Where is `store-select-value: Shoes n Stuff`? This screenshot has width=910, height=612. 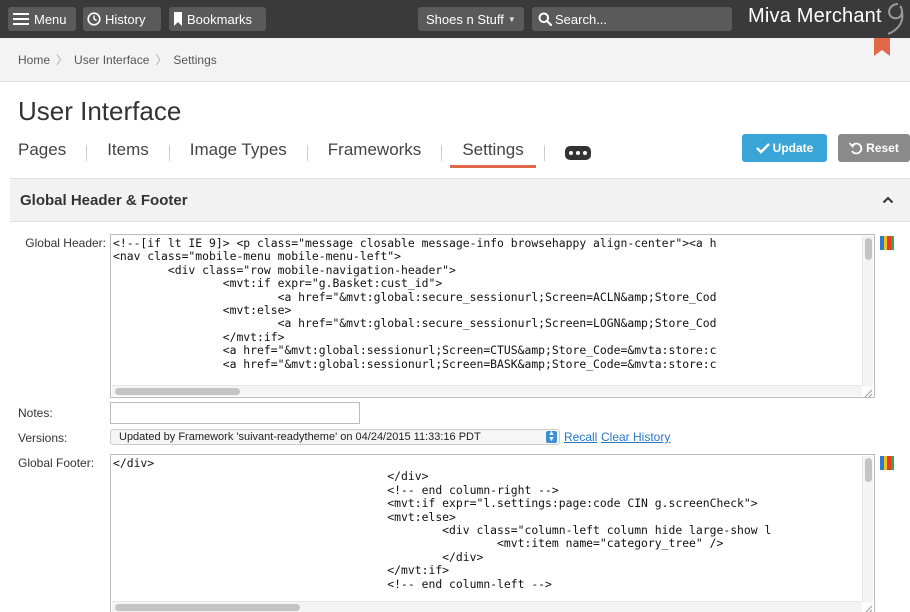
store-select-value: Shoes n Stuff is located at coordinates (465, 19).